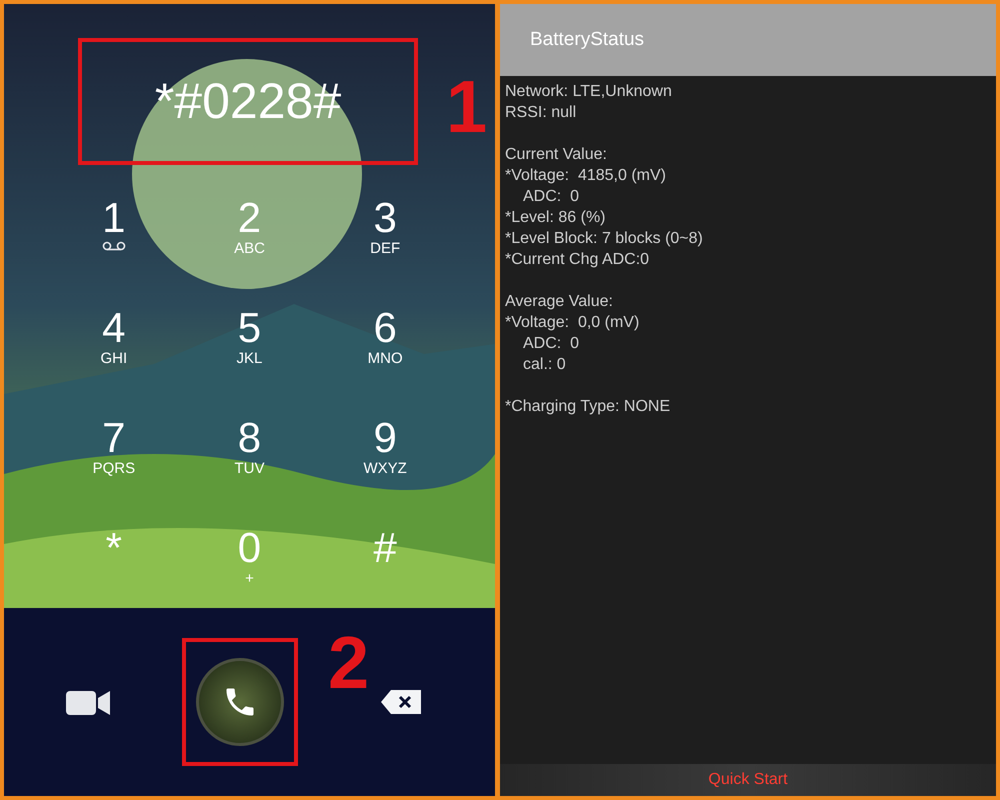  What do you see at coordinates (587, 40) in the screenshot?
I see `app-title: BatteryStatus` at bounding box center [587, 40].